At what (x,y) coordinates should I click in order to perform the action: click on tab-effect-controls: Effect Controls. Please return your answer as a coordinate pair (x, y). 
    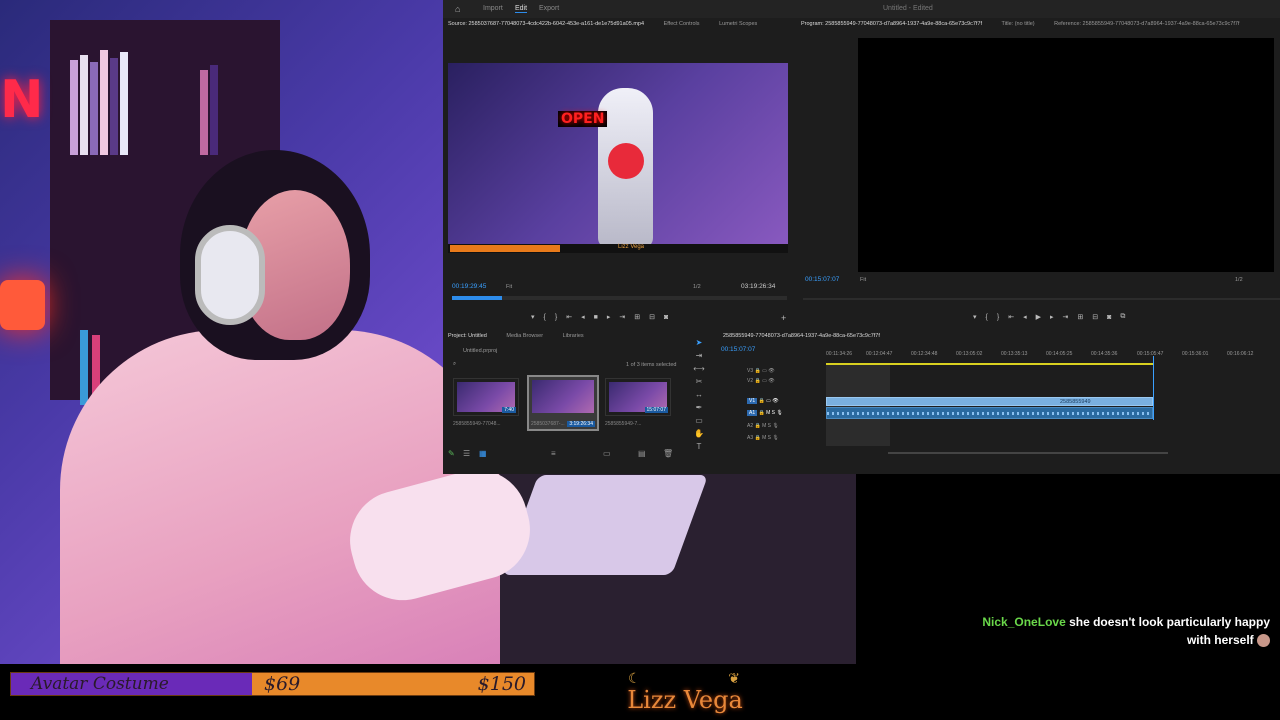
    Looking at the image, I should click on (682, 24).